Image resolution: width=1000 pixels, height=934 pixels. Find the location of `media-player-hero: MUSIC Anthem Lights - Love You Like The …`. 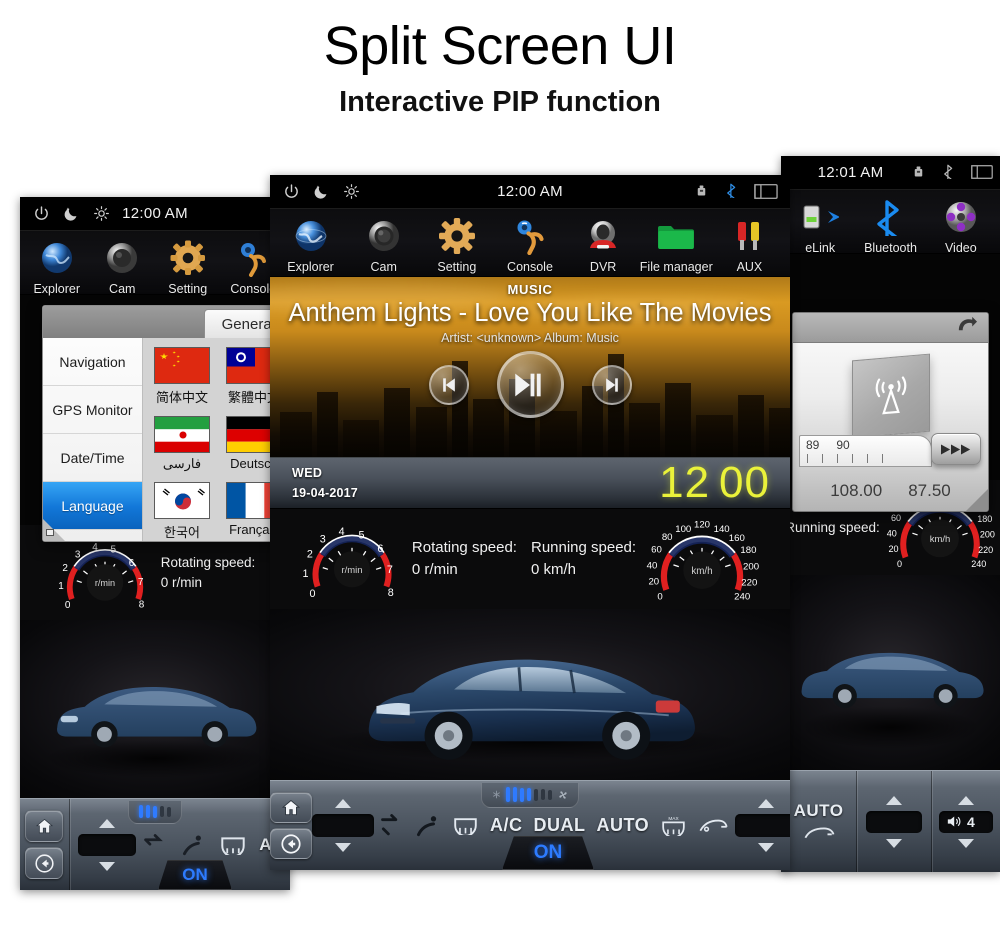

media-player-hero: MUSIC Anthem Lights - Love You Like The … is located at coordinates (530, 367).